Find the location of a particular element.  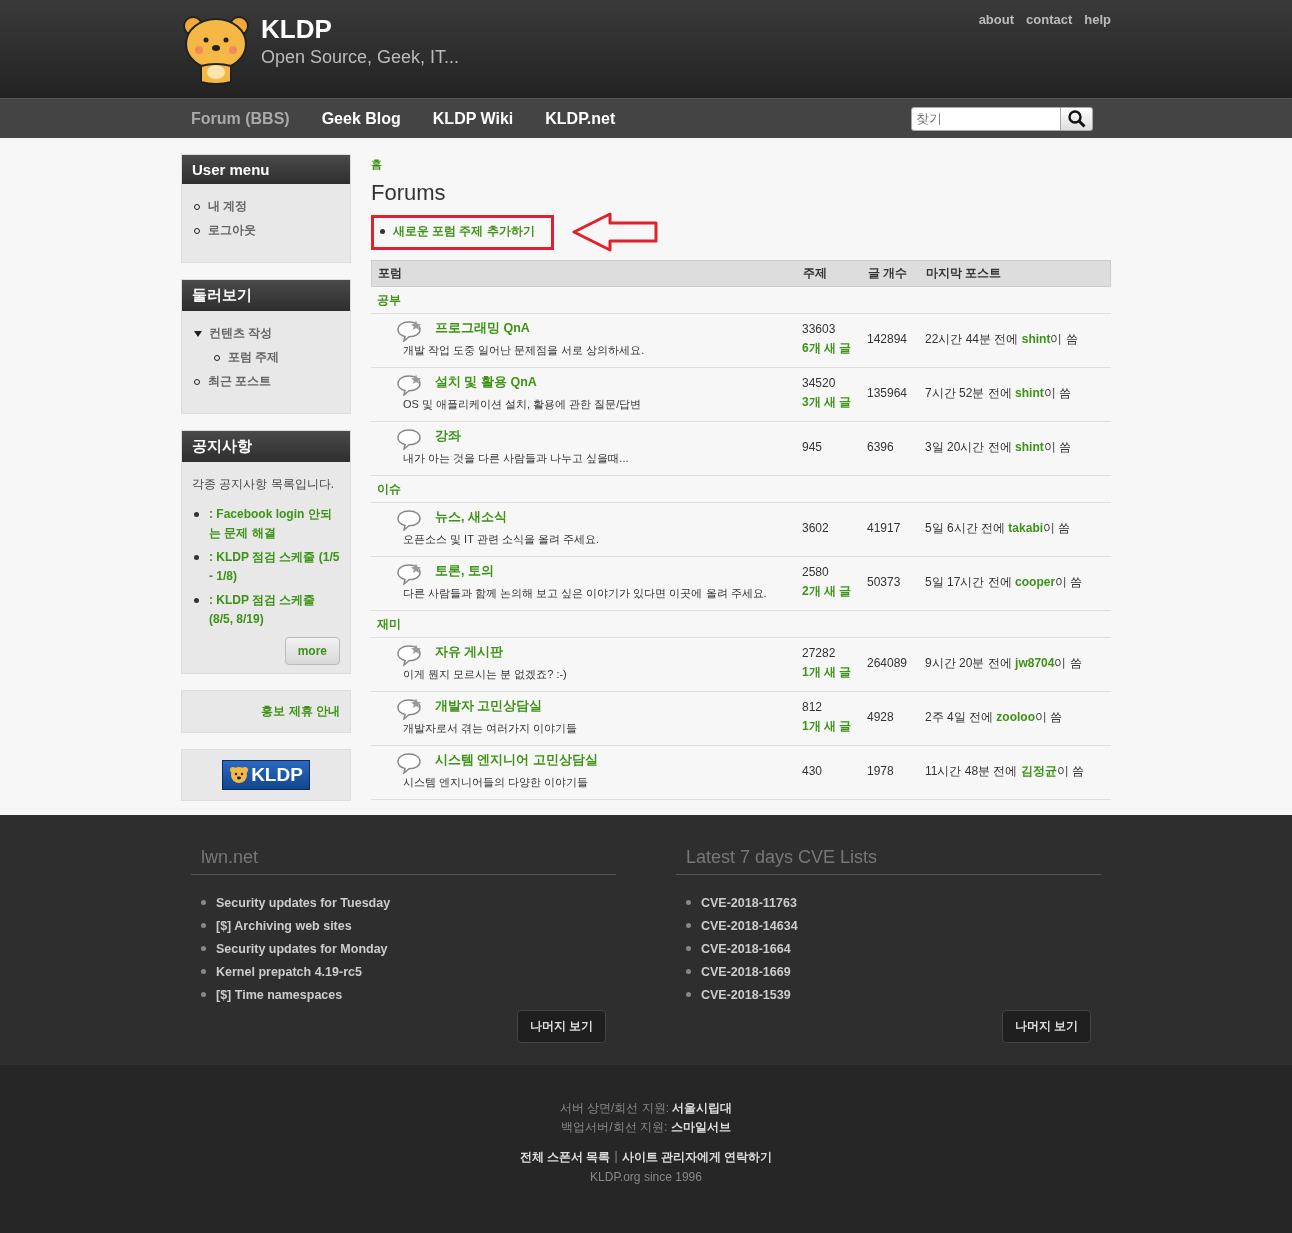

user-link: 김정균 is located at coordinates (1038, 770).